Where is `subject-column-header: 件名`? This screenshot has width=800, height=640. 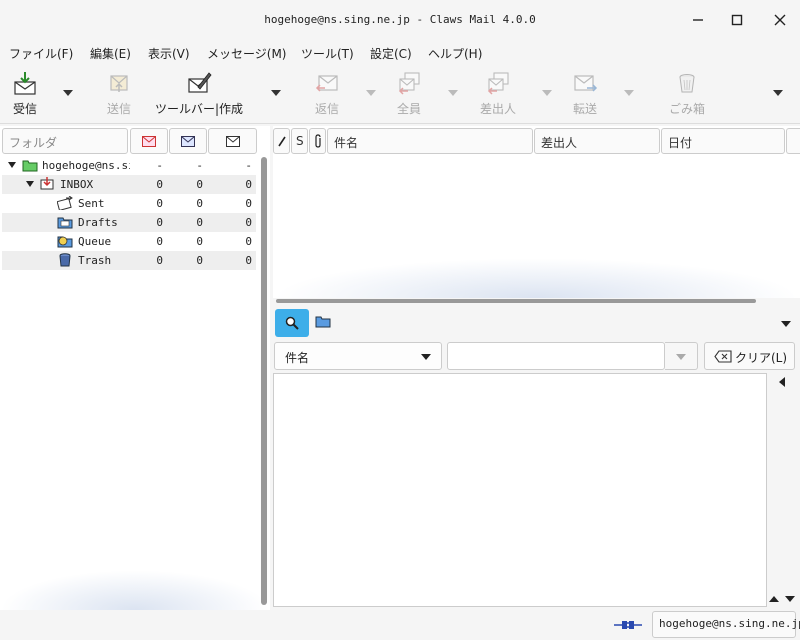
subject-column-header: 件名 is located at coordinates (430, 141).